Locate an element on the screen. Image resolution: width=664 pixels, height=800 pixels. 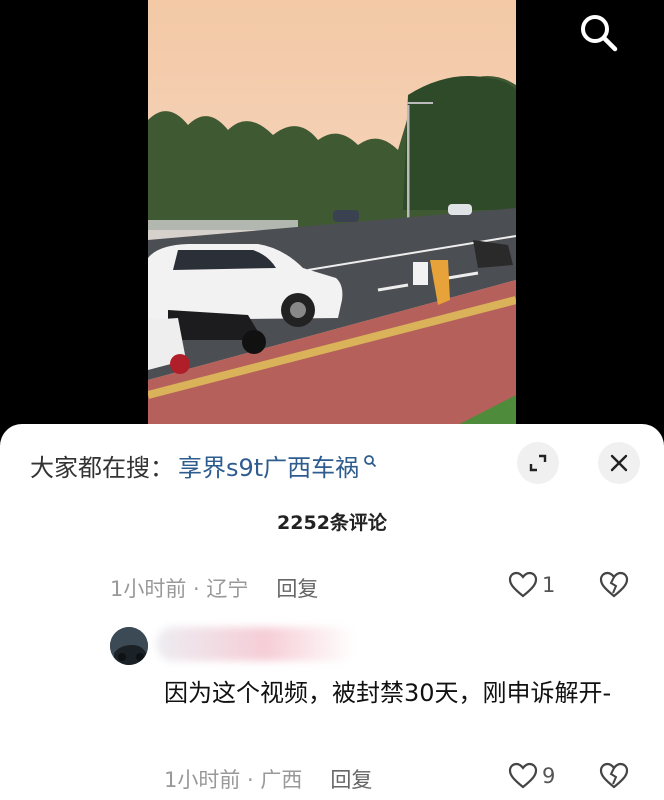
comment-time-location: 1小时前 · 辽宁 is located at coordinates (179, 589).